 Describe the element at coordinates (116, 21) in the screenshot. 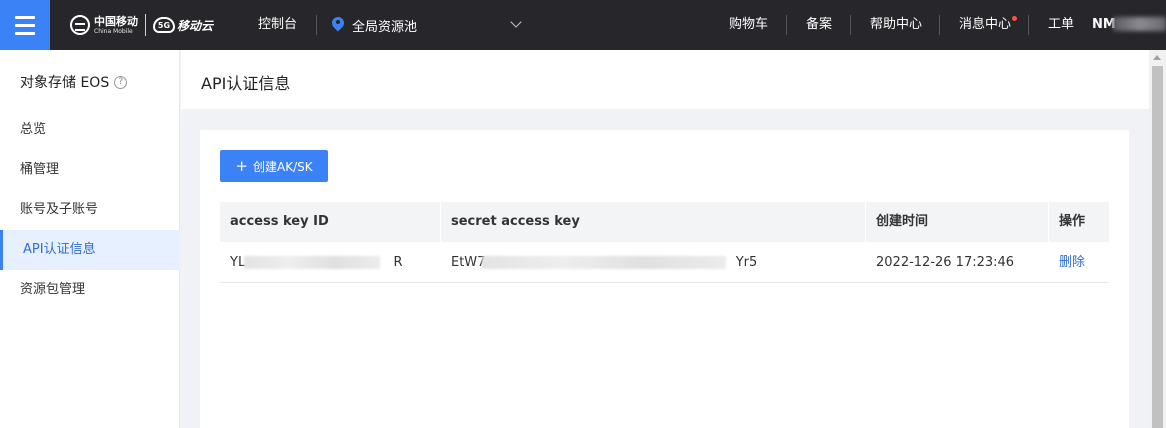

I see `brand-cn: 中国移动` at that location.